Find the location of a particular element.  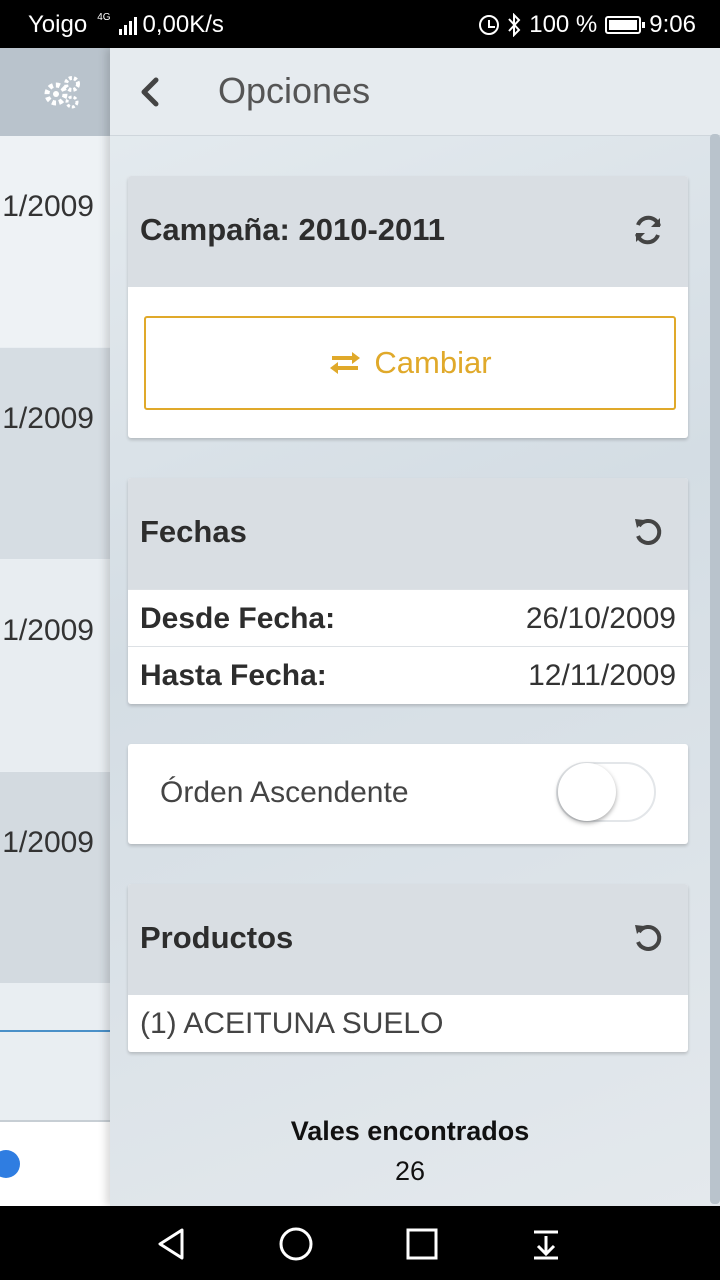

signal-icon is located at coordinates (127, 25).